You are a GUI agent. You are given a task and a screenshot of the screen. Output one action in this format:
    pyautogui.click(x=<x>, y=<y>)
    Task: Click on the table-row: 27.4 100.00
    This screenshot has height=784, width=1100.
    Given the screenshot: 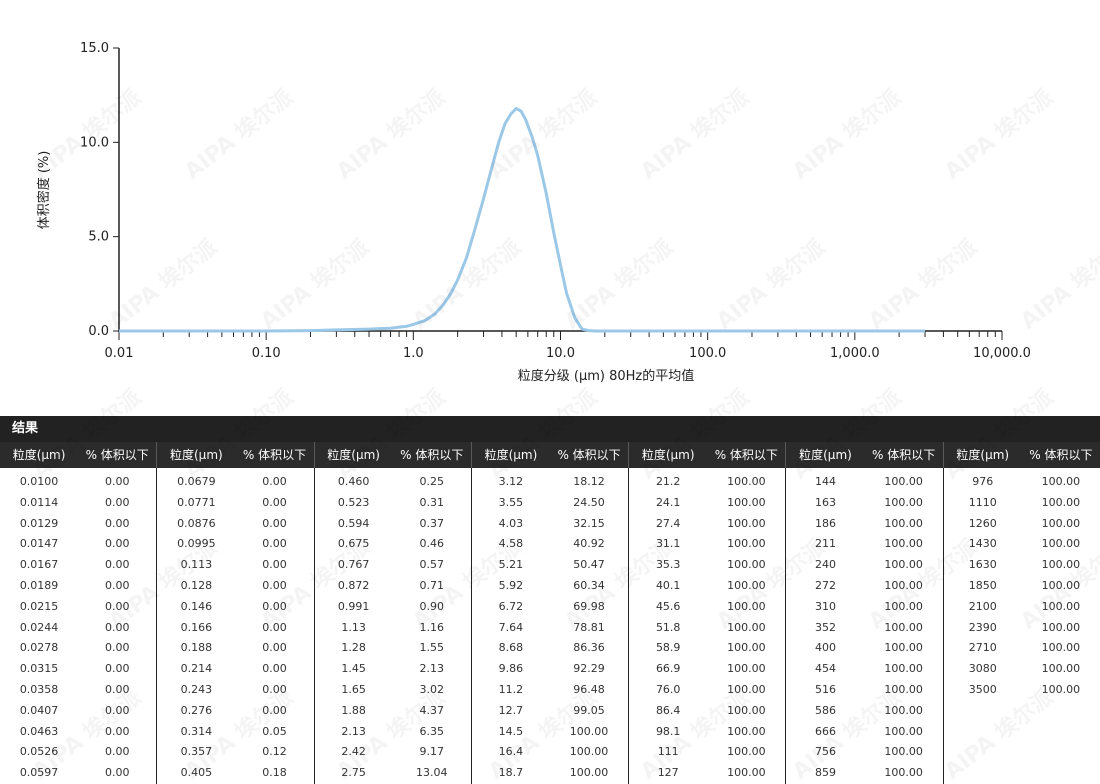 What is the action you would take?
    pyautogui.click(x=707, y=524)
    